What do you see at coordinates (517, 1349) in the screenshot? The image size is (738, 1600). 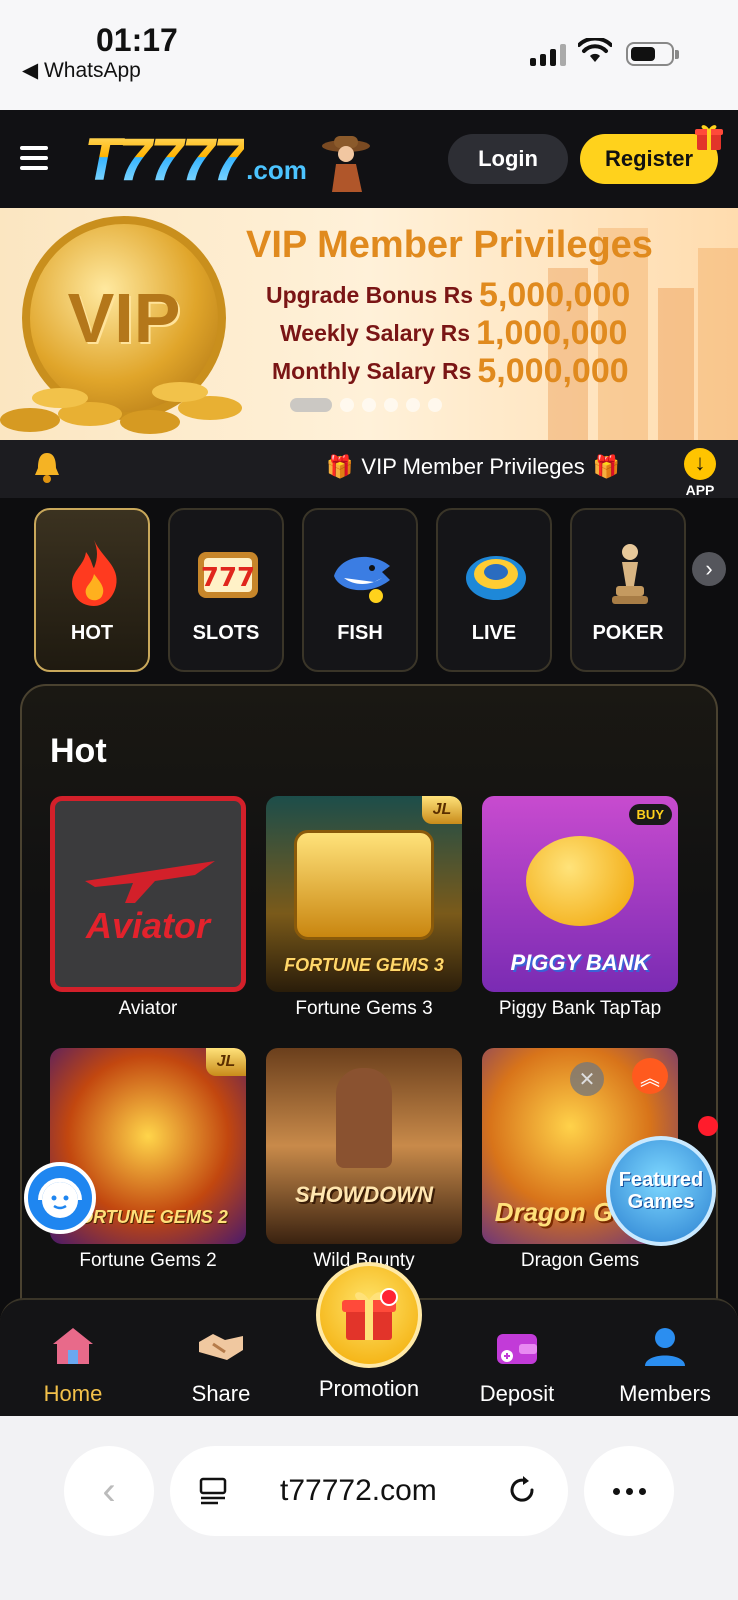 I see `wallet-icon` at bounding box center [517, 1349].